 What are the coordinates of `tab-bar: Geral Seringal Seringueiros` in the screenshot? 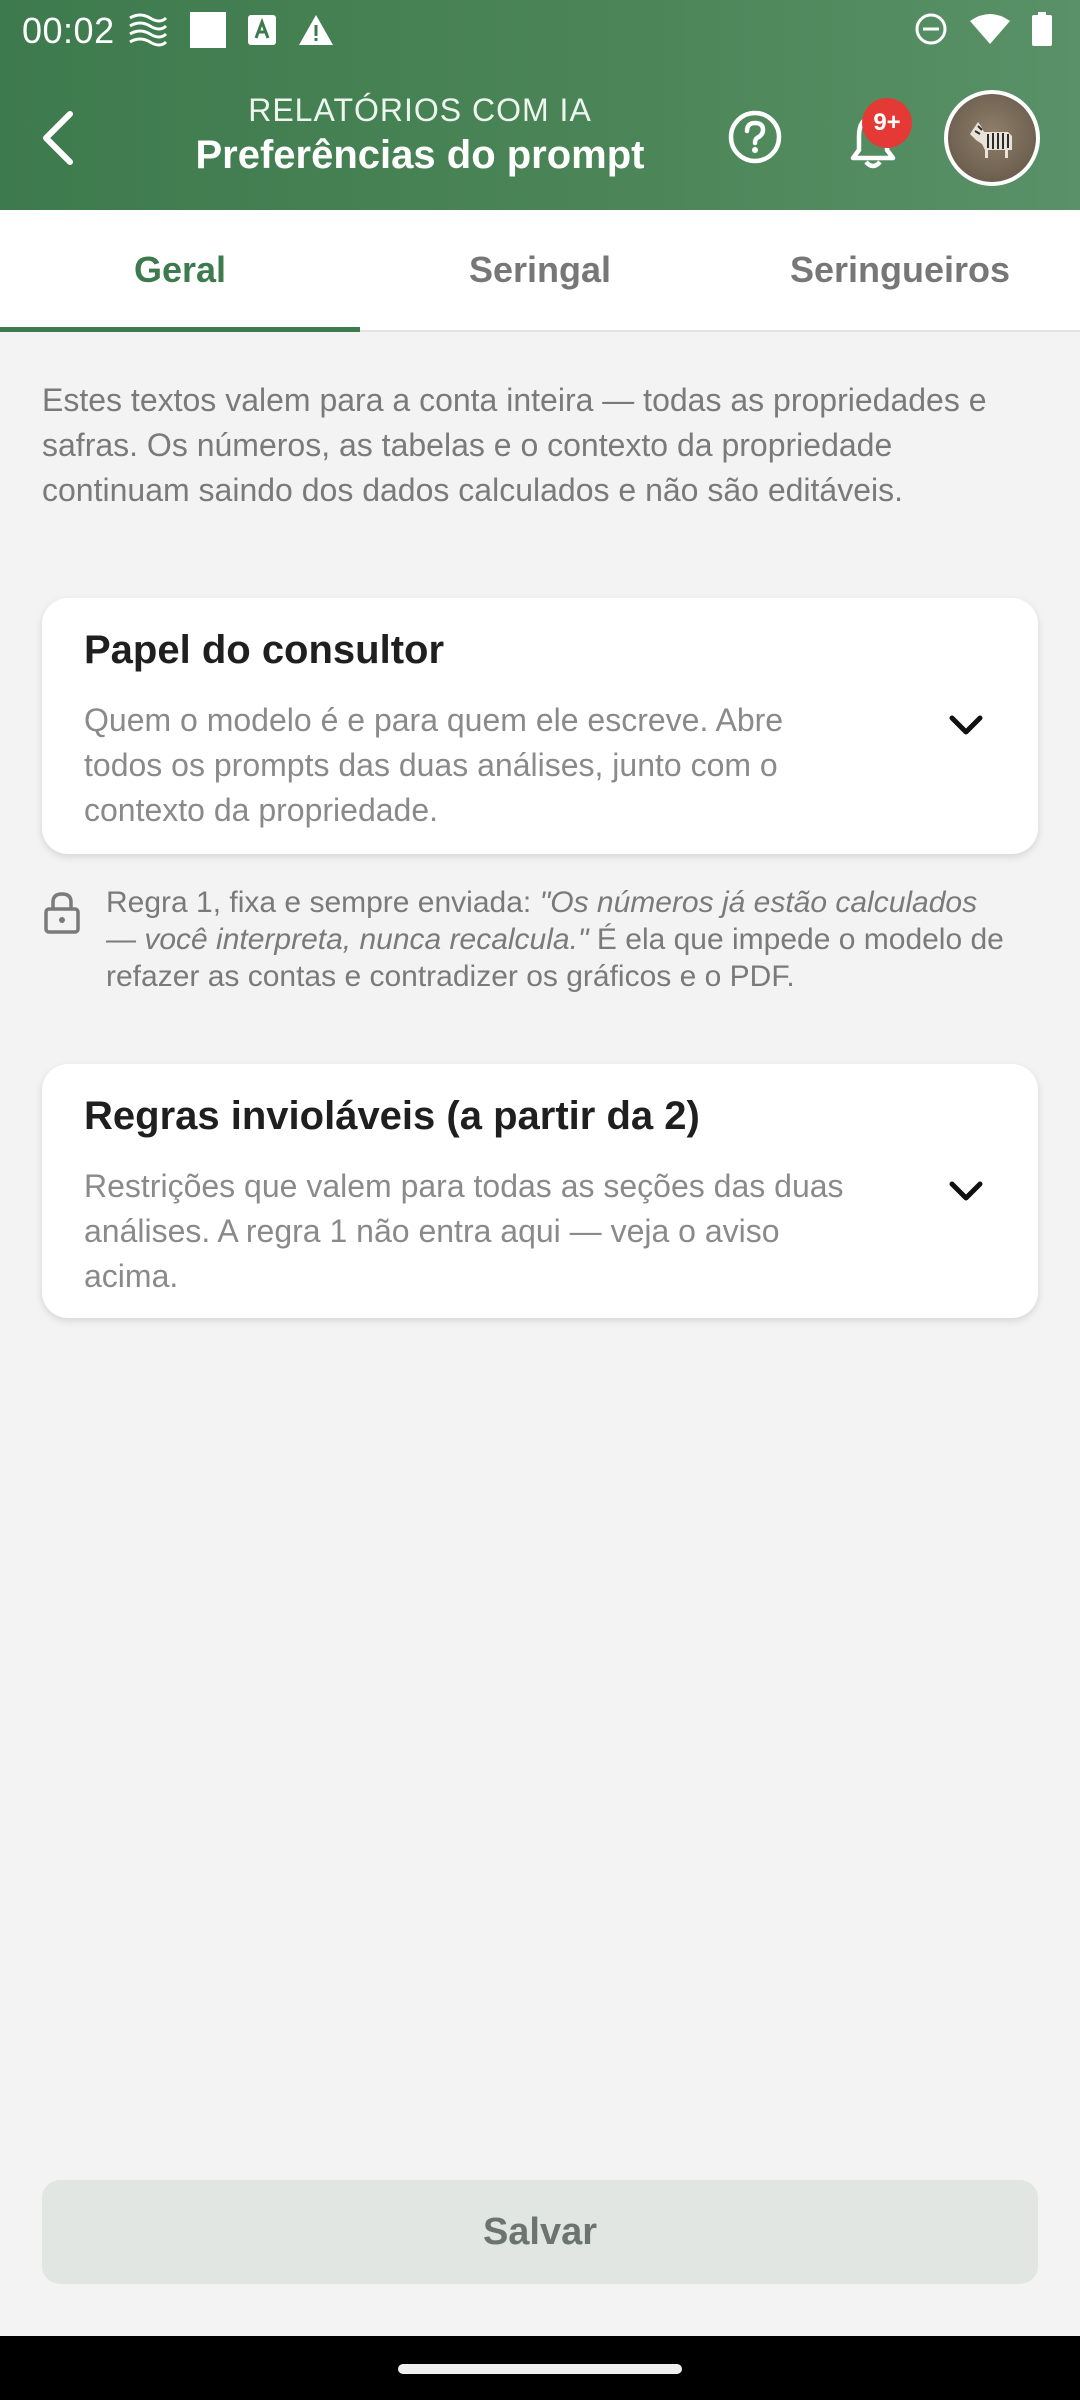 It's located at (540, 271).